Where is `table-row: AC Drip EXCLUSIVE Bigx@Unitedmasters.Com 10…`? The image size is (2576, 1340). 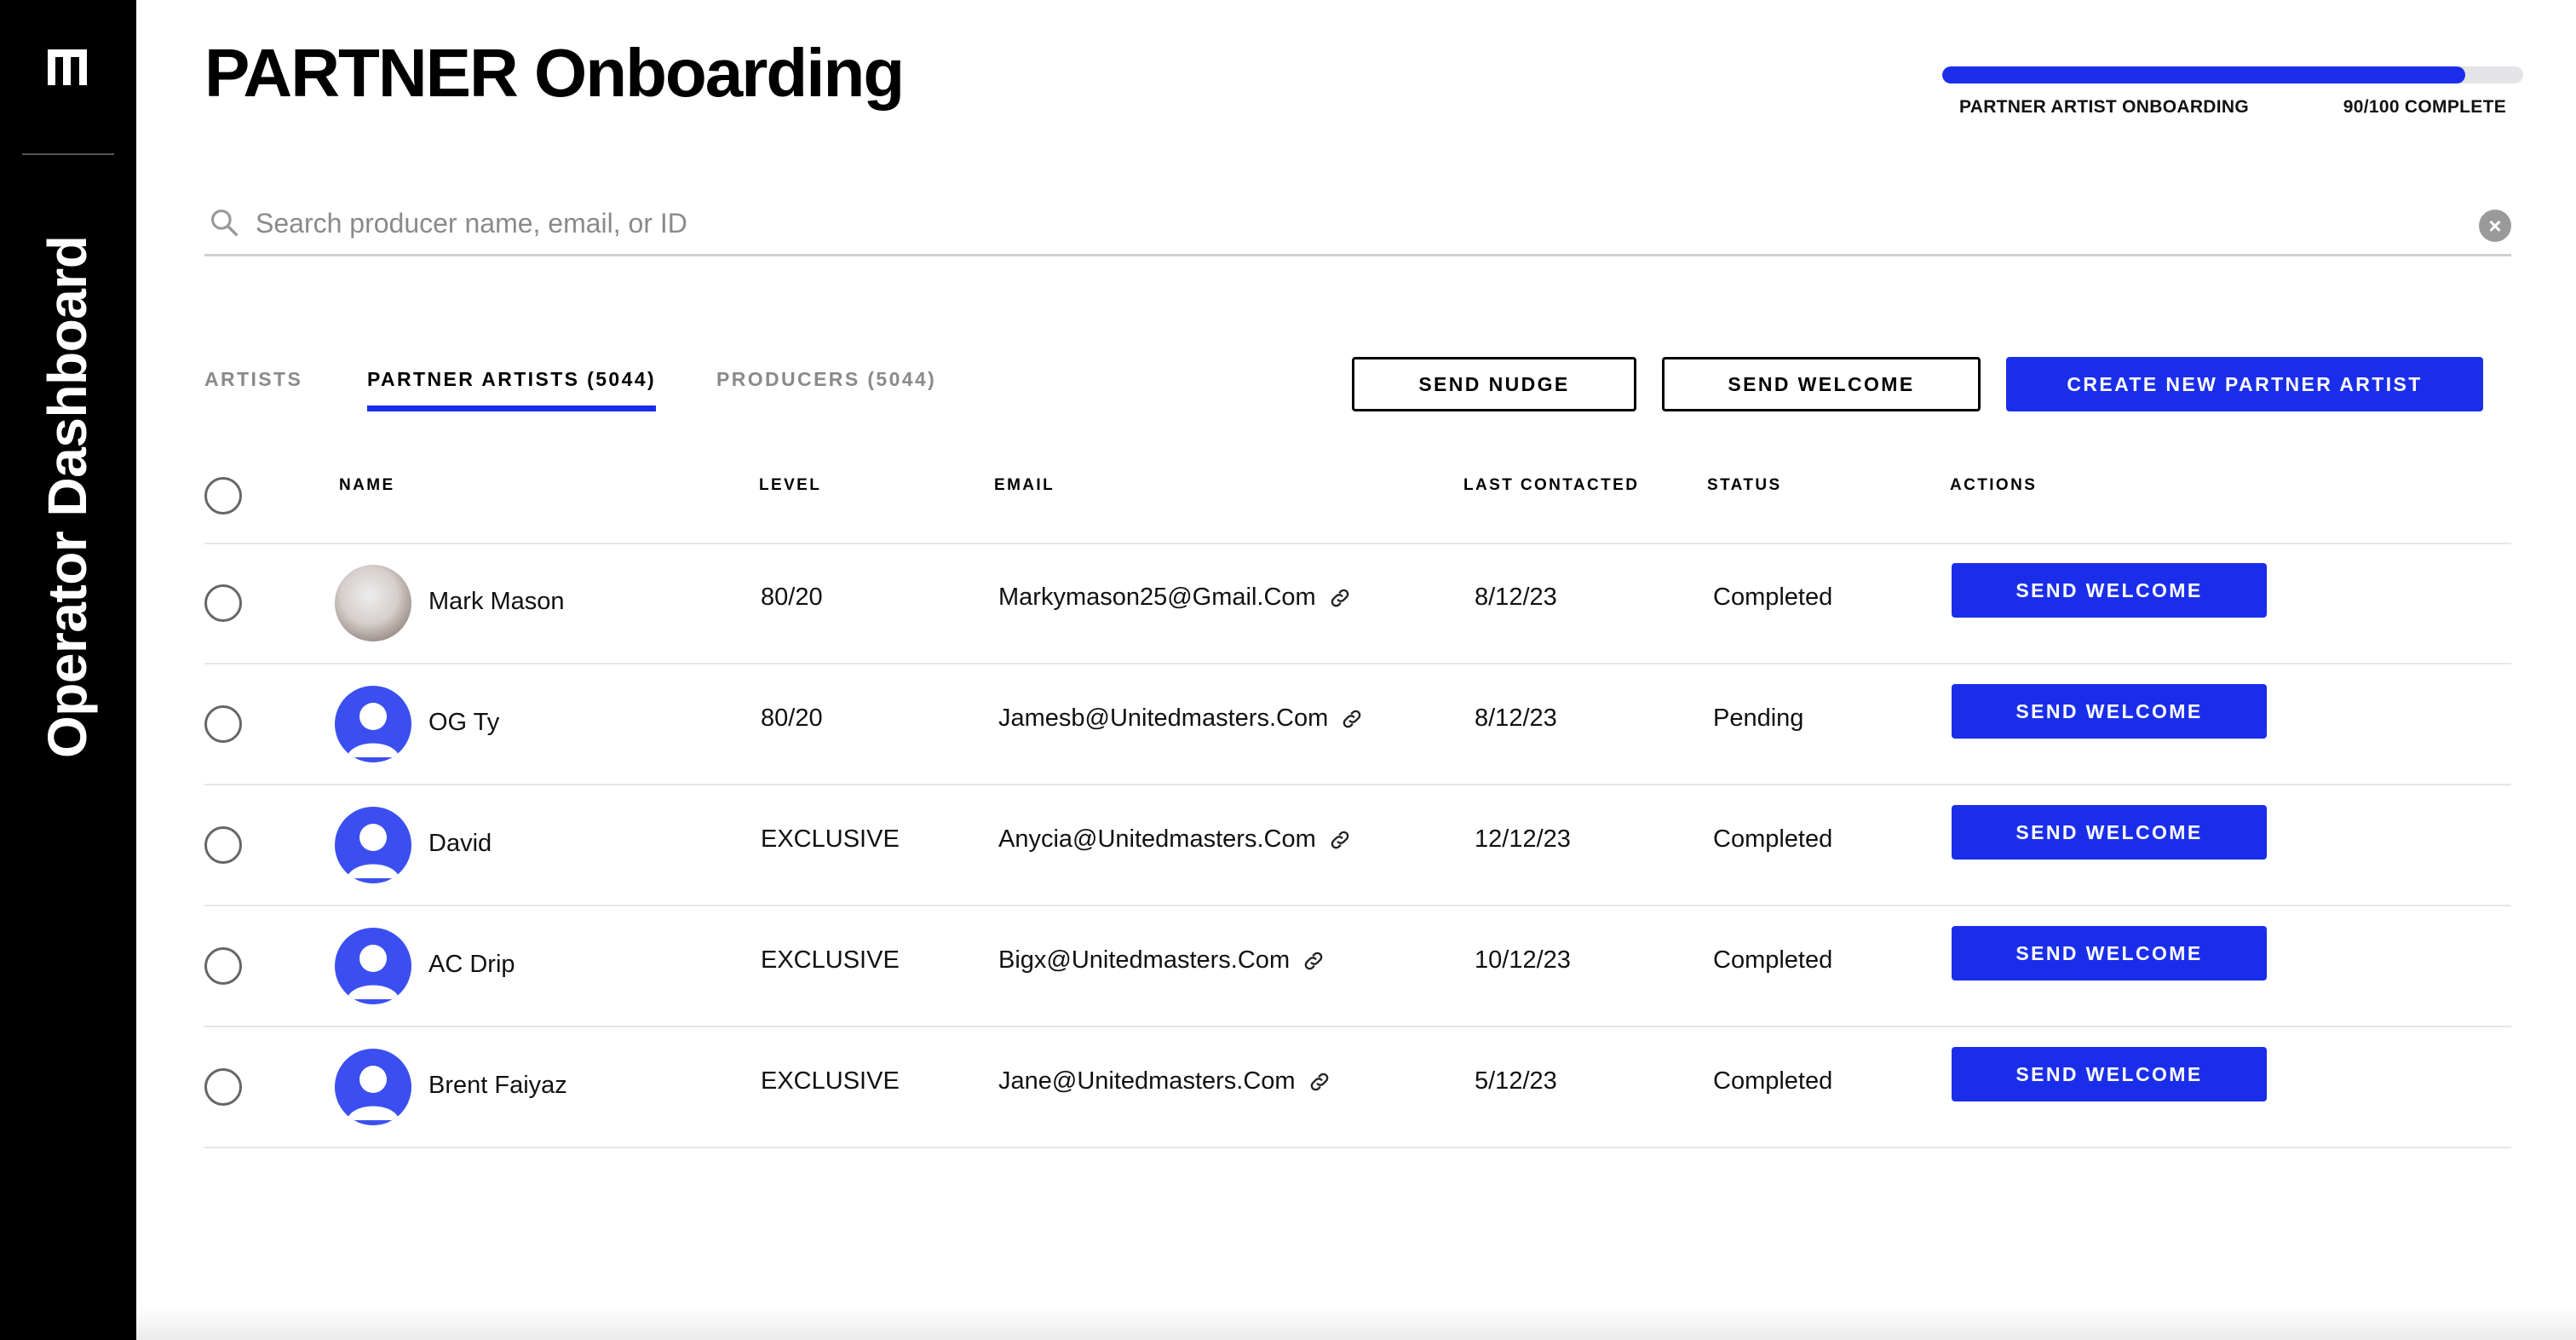 table-row: AC Drip EXCLUSIVE Bigx@Unitedmasters.Com 10… is located at coordinates (1288, 966).